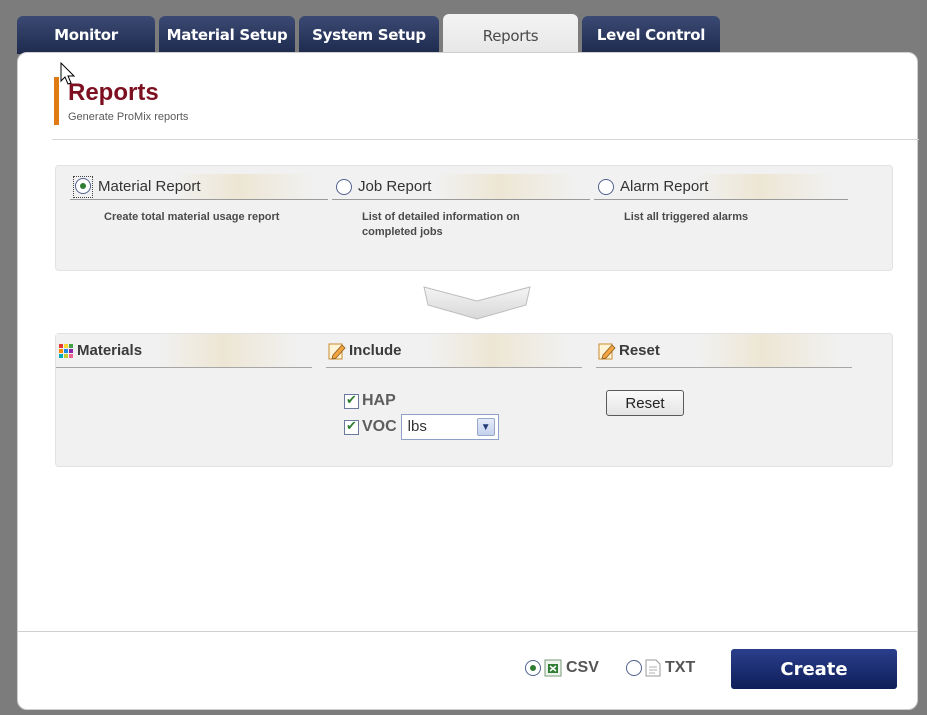 The image size is (927, 715). Describe the element at coordinates (149, 186) in the screenshot. I see `material-report-label: Material Report` at that location.